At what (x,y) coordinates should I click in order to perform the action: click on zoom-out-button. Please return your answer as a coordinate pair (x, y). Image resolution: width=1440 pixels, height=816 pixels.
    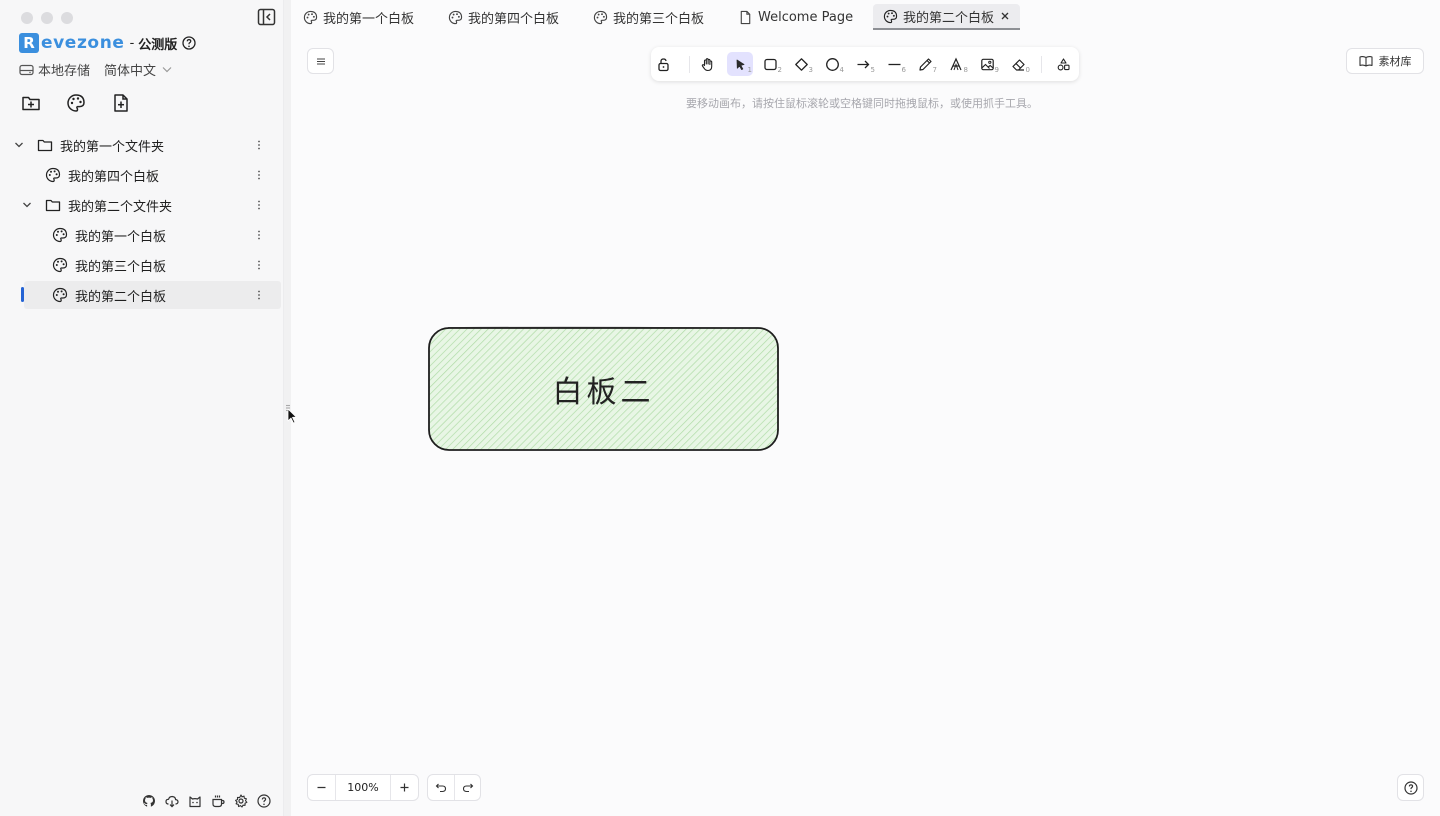
    Looking at the image, I should click on (321, 787).